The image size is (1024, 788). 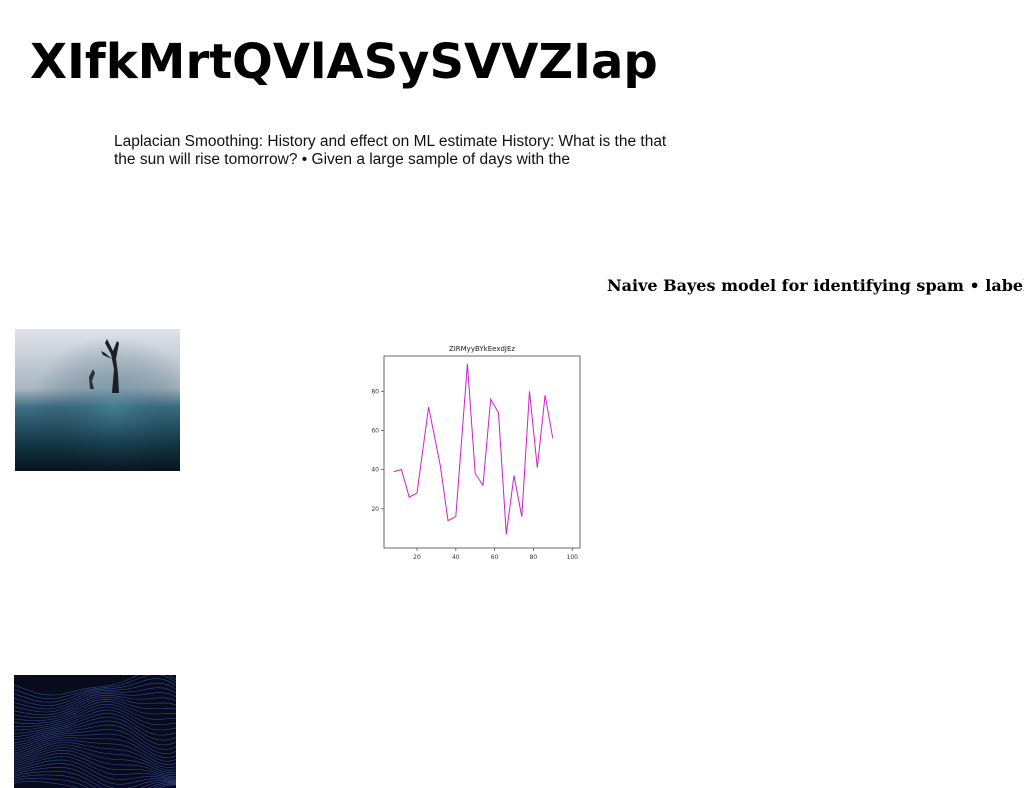 I want to click on chart-svg: ZIRMyyBYkEexdJEz 20 40 60 80 100 20 40 60 80, so click(x=476, y=453).